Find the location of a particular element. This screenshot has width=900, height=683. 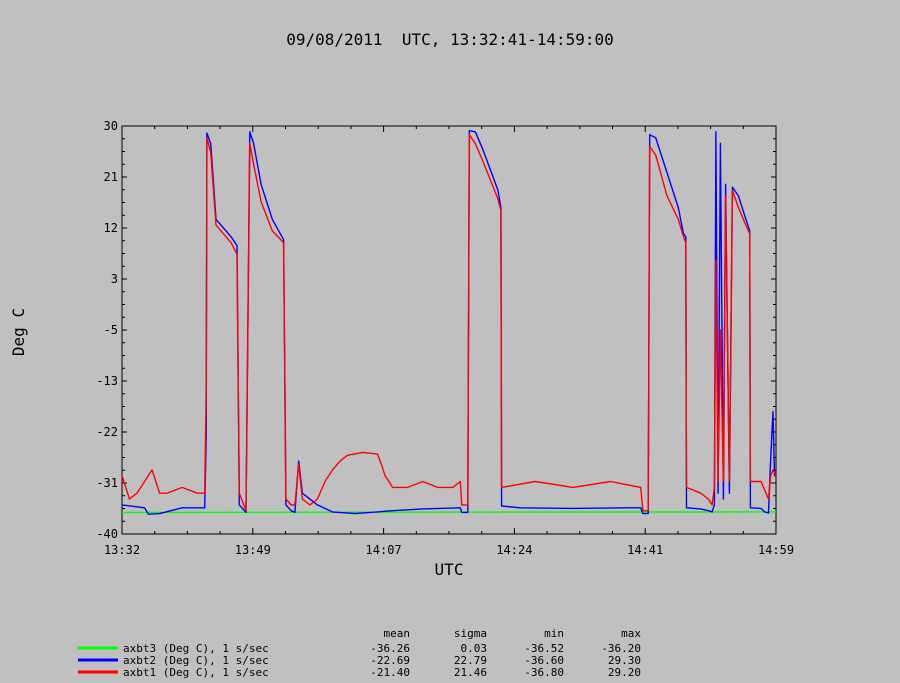

stats-value: -36.80 is located at coordinates (544, 672).